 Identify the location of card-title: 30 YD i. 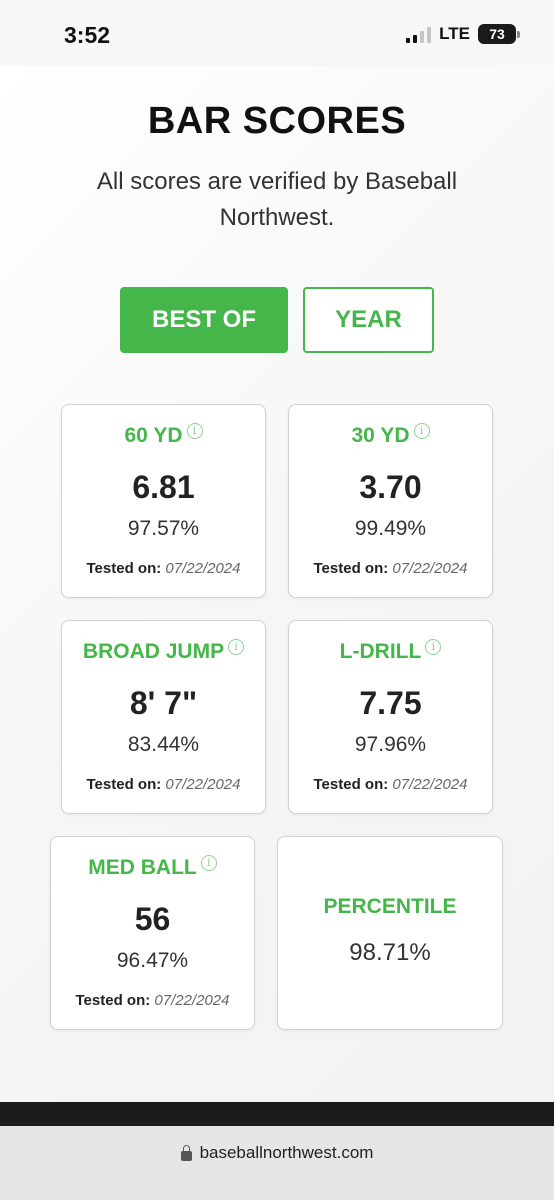
(390, 435).